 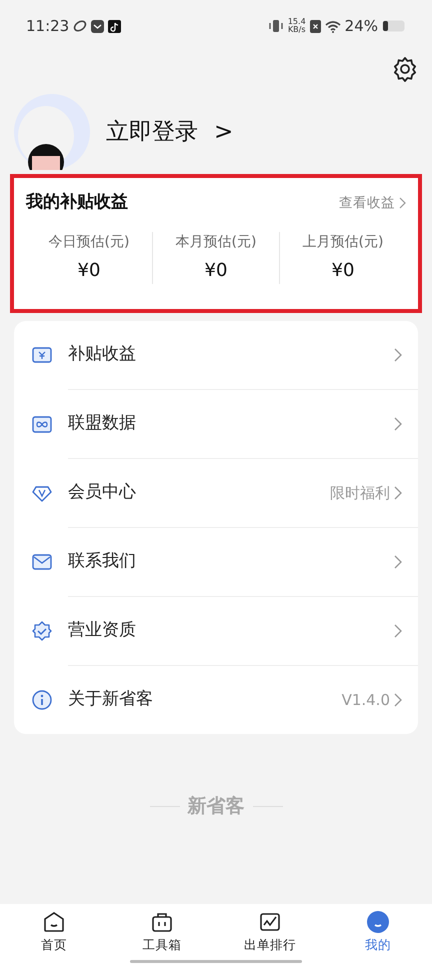 I want to click on smile-icon, so click(x=378, y=922).